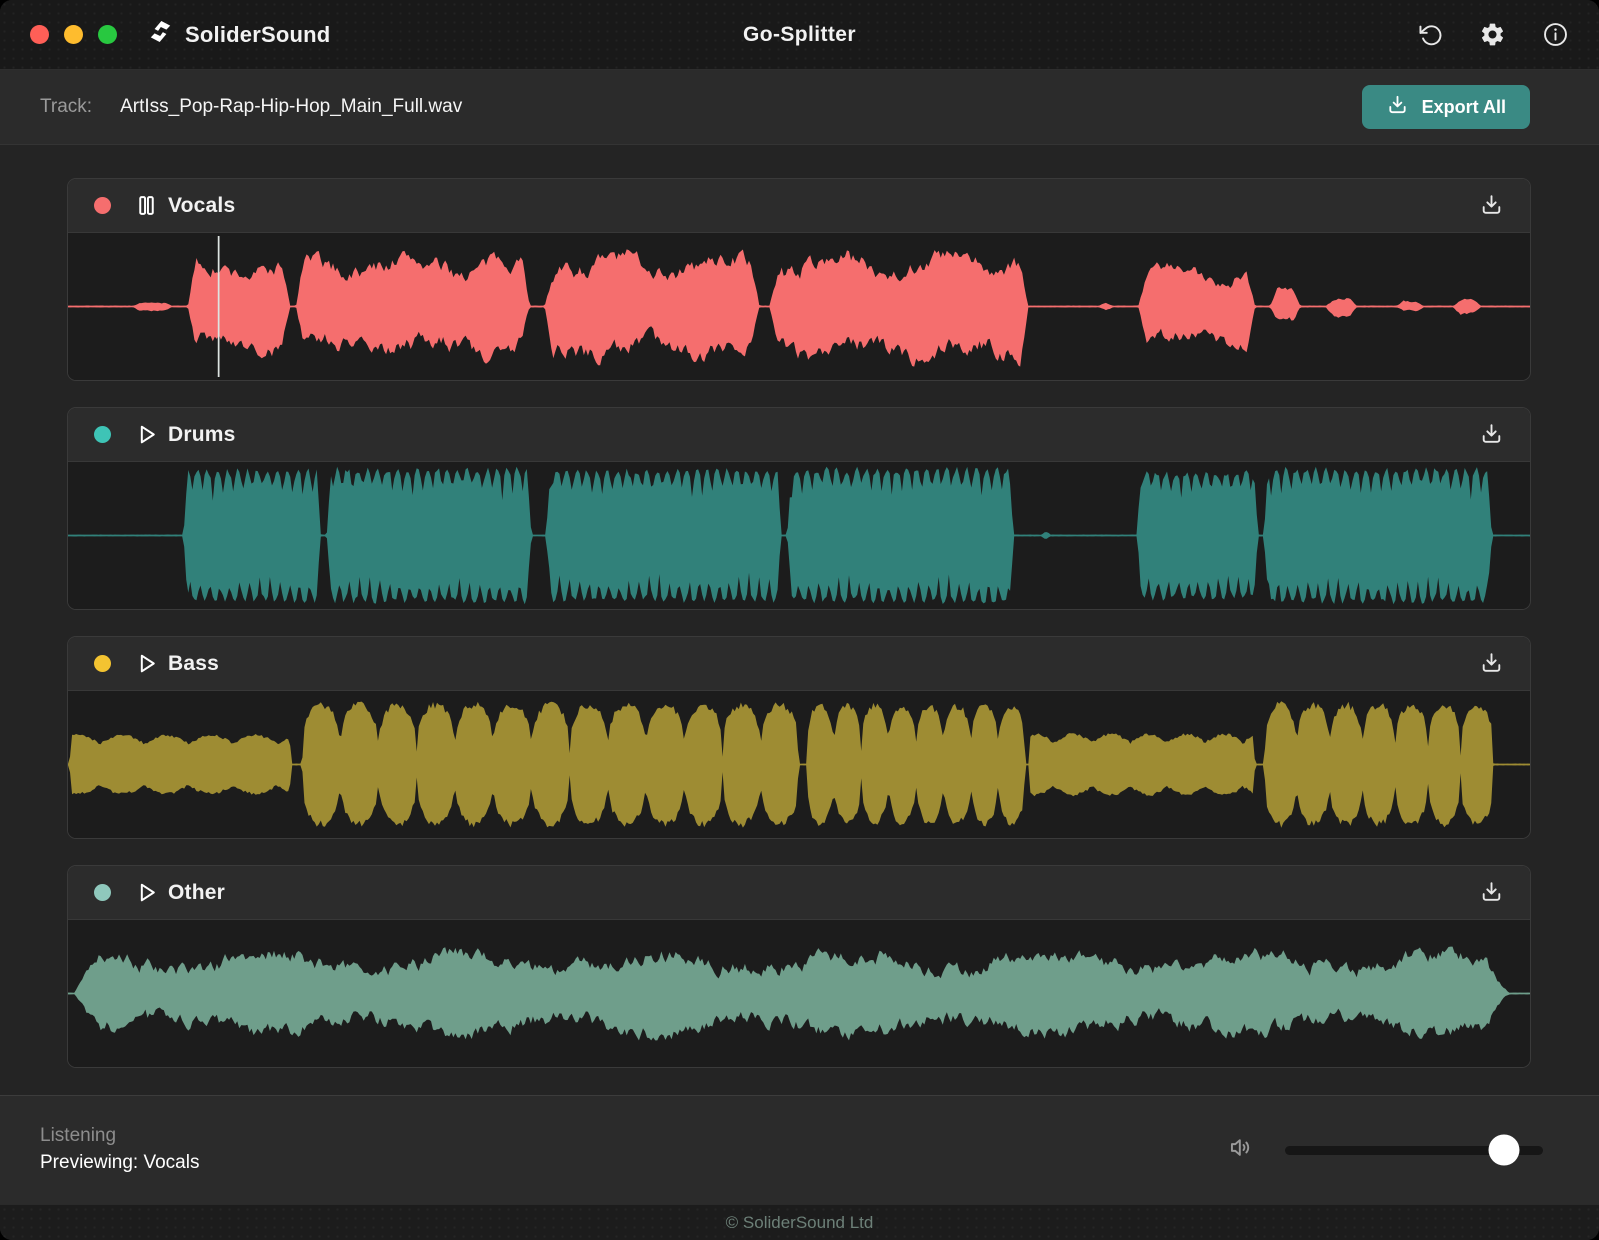 The width and height of the screenshot is (1599, 1240). What do you see at coordinates (78, 1136) in the screenshot?
I see `status-label: Listening` at bounding box center [78, 1136].